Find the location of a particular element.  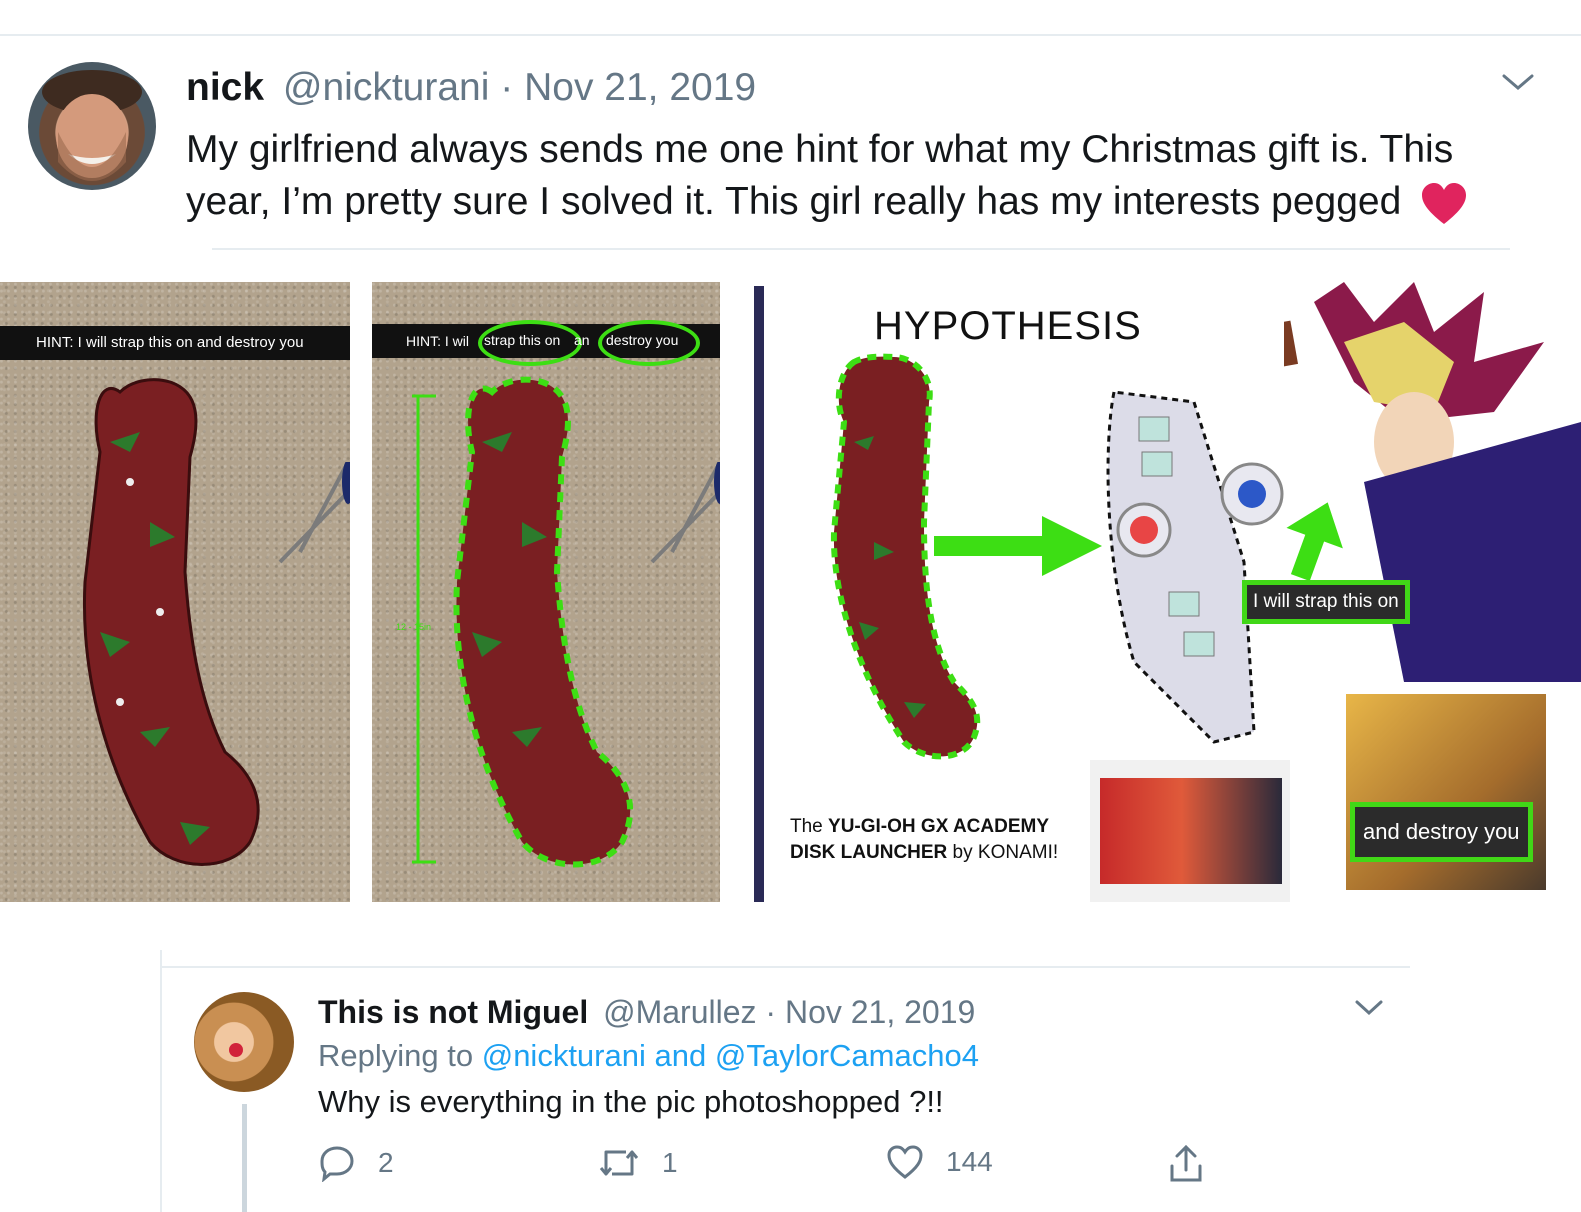

retweet-action: 1 is located at coordinates (638, 1163).